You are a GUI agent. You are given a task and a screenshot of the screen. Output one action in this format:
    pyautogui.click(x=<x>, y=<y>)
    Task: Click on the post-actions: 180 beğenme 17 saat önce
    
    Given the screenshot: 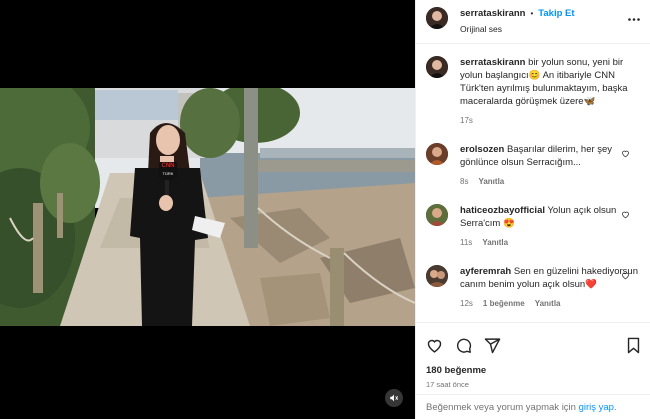 What is the action you would take?
    pyautogui.click(x=533, y=355)
    